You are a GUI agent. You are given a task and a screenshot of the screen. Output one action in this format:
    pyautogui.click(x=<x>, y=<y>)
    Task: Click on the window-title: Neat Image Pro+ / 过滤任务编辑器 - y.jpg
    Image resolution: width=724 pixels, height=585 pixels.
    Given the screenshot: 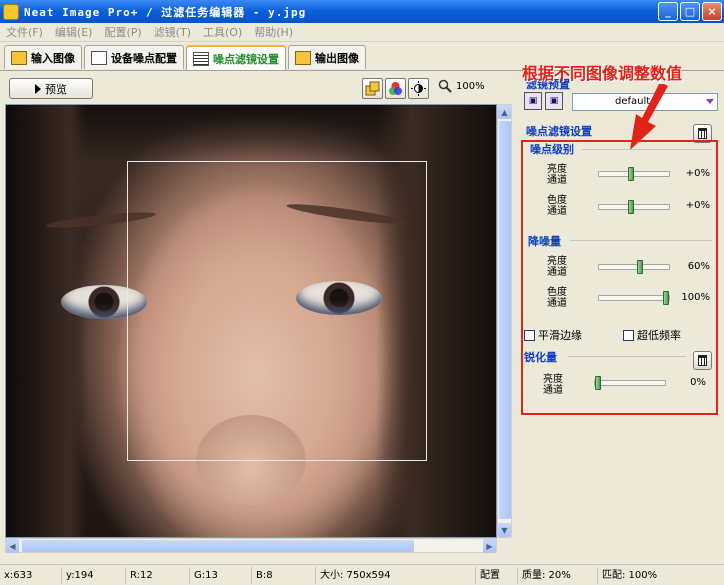 What is the action you would take?
    pyautogui.click(x=165, y=12)
    